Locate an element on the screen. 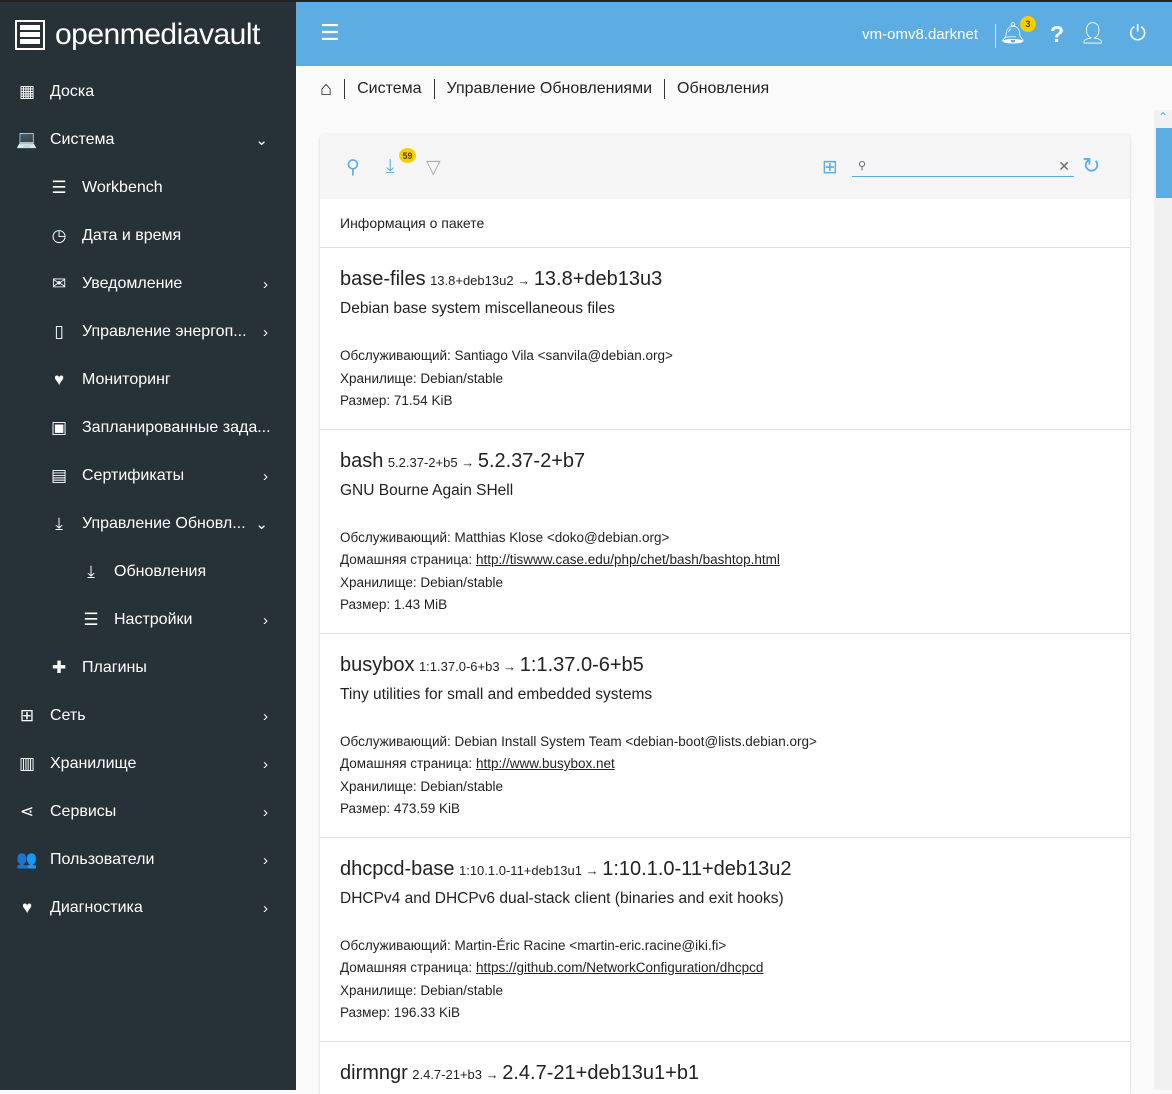 The height and width of the screenshot is (1094, 1172). size-row: Размер: 1.43 MiB is located at coordinates (725, 605).